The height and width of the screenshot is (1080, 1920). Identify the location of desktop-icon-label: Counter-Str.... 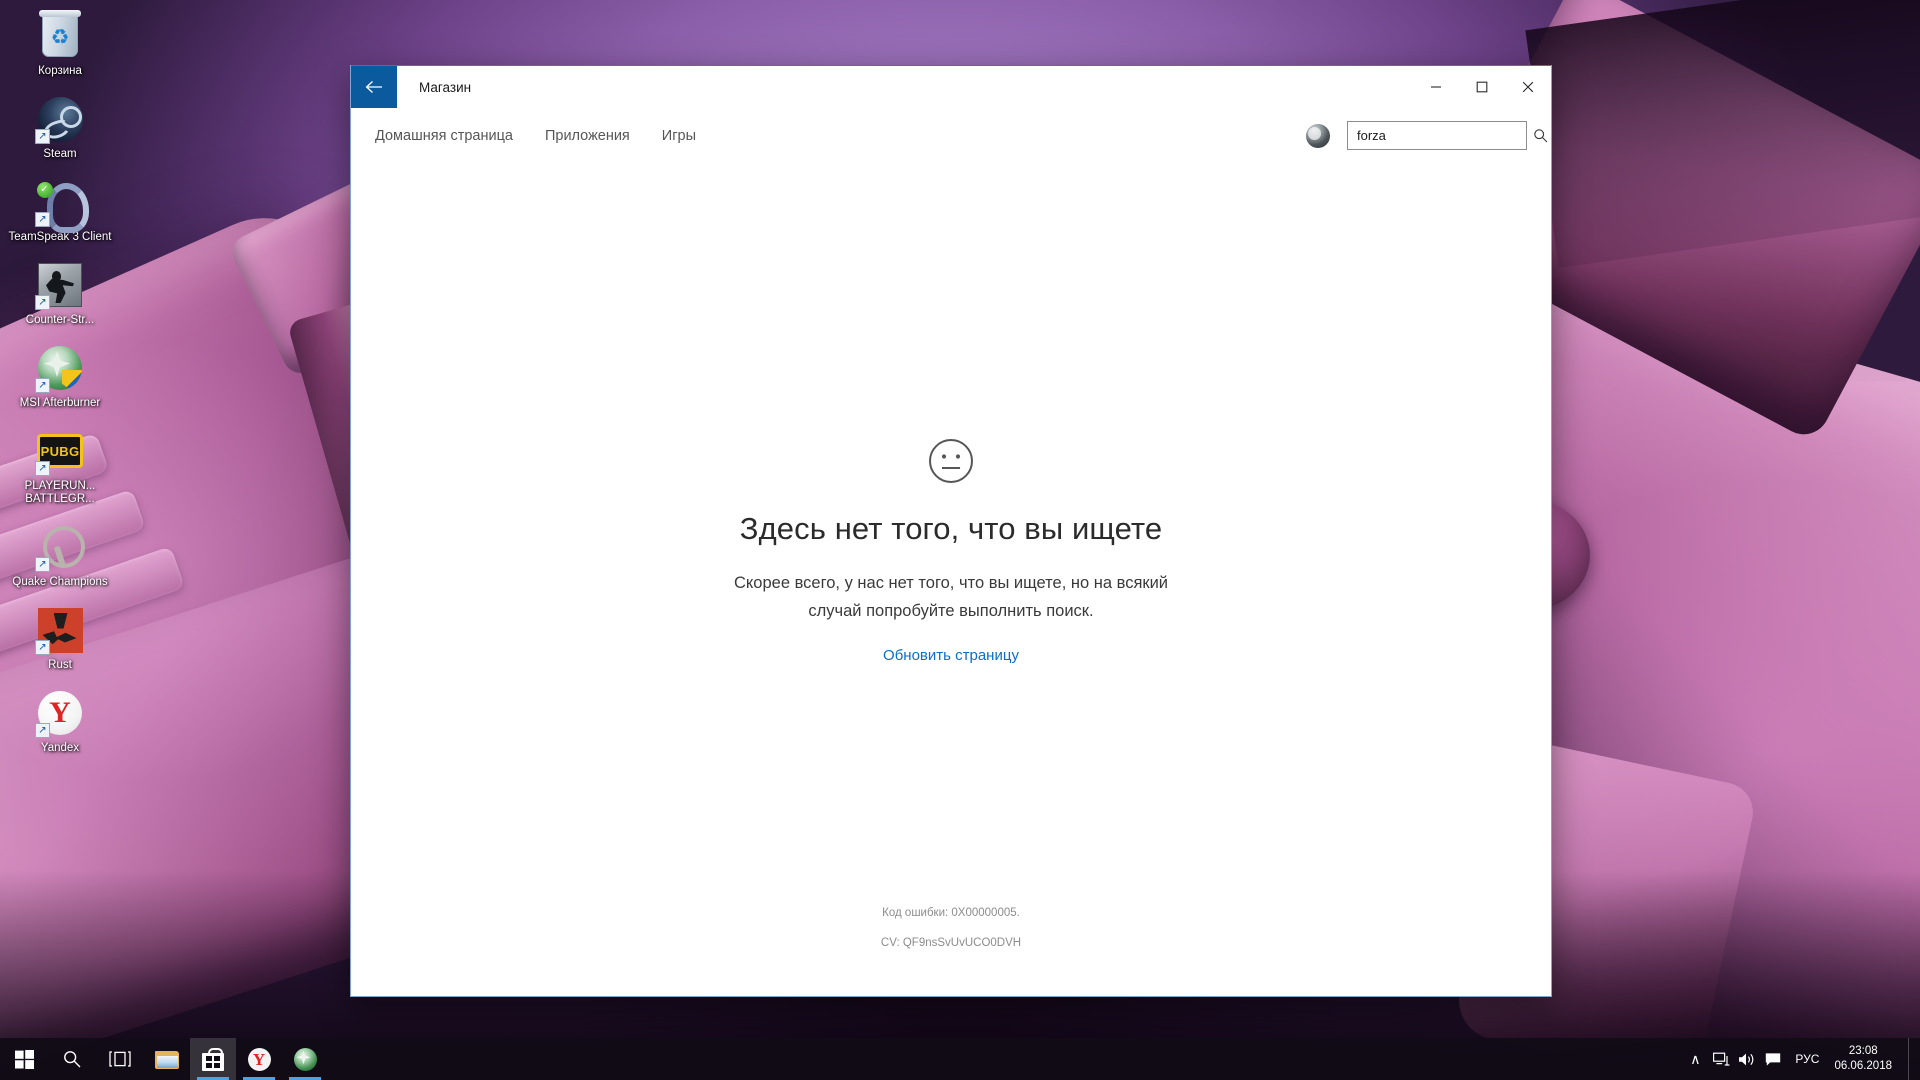
(60, 320).